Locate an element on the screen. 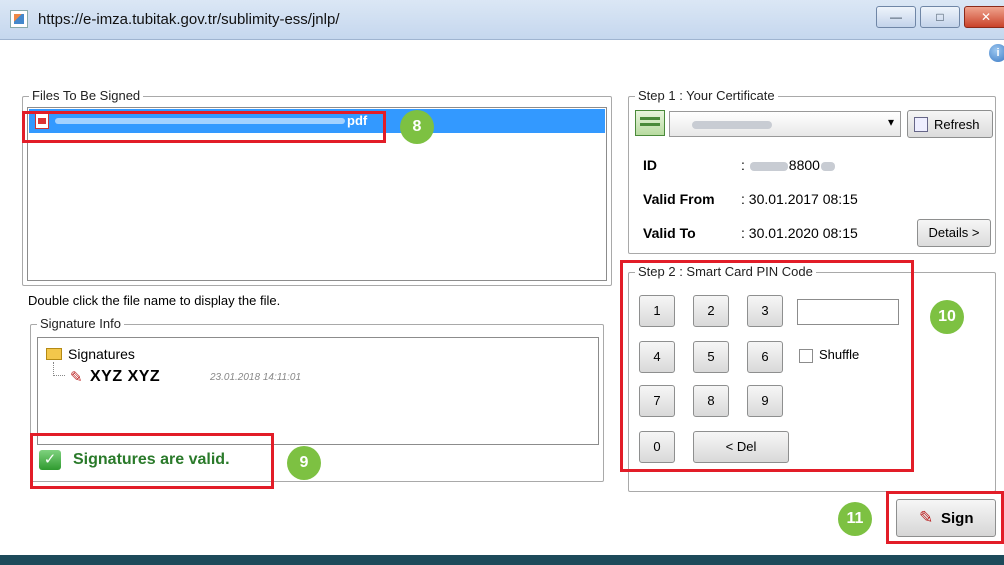 The width and height of the screenshot is (1004, 565). taskbar-edge is located at coordinates (502, 560).